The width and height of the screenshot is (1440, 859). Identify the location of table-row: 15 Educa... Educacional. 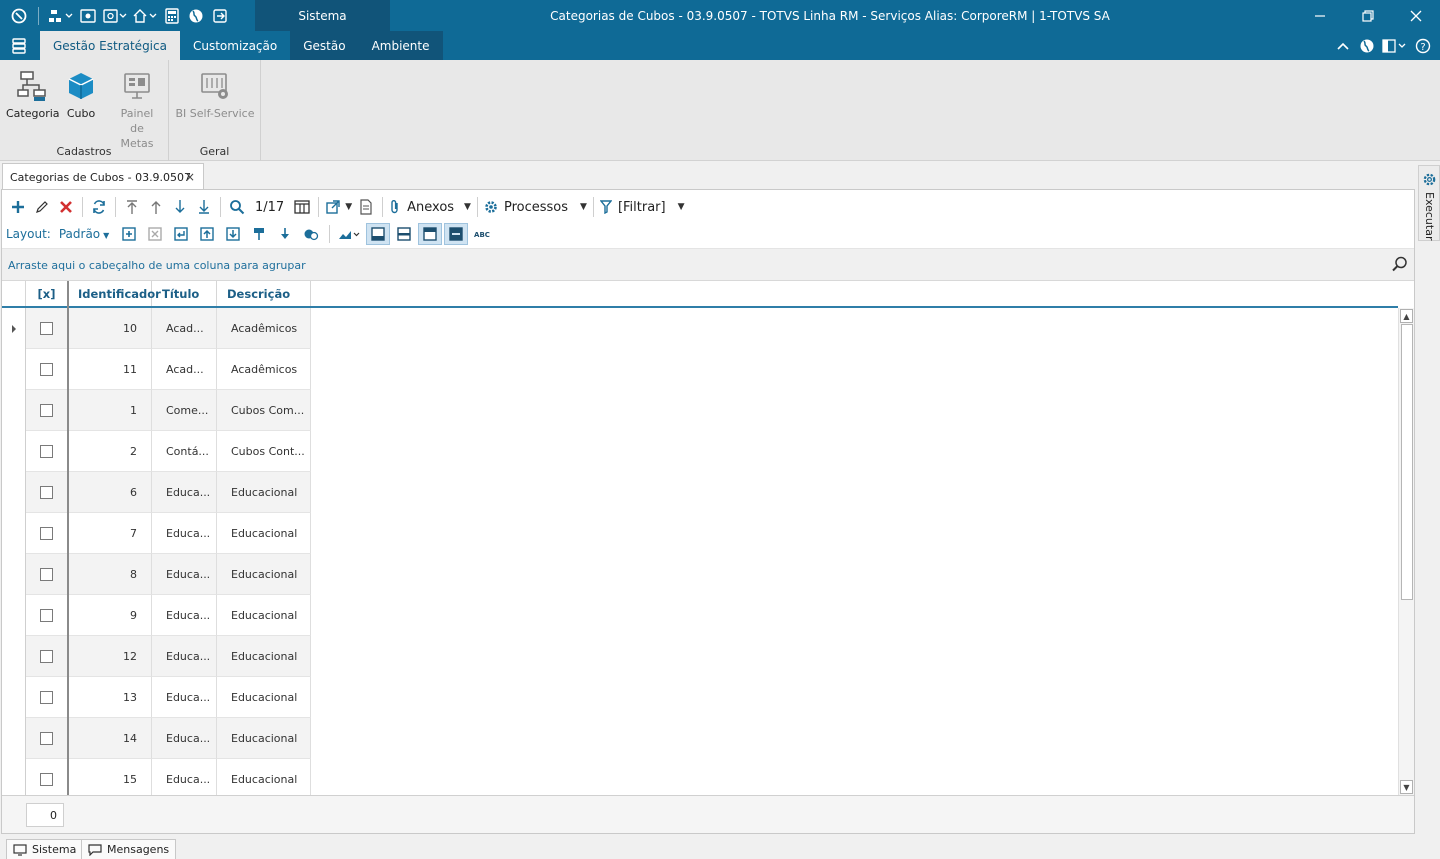
(156, 777).